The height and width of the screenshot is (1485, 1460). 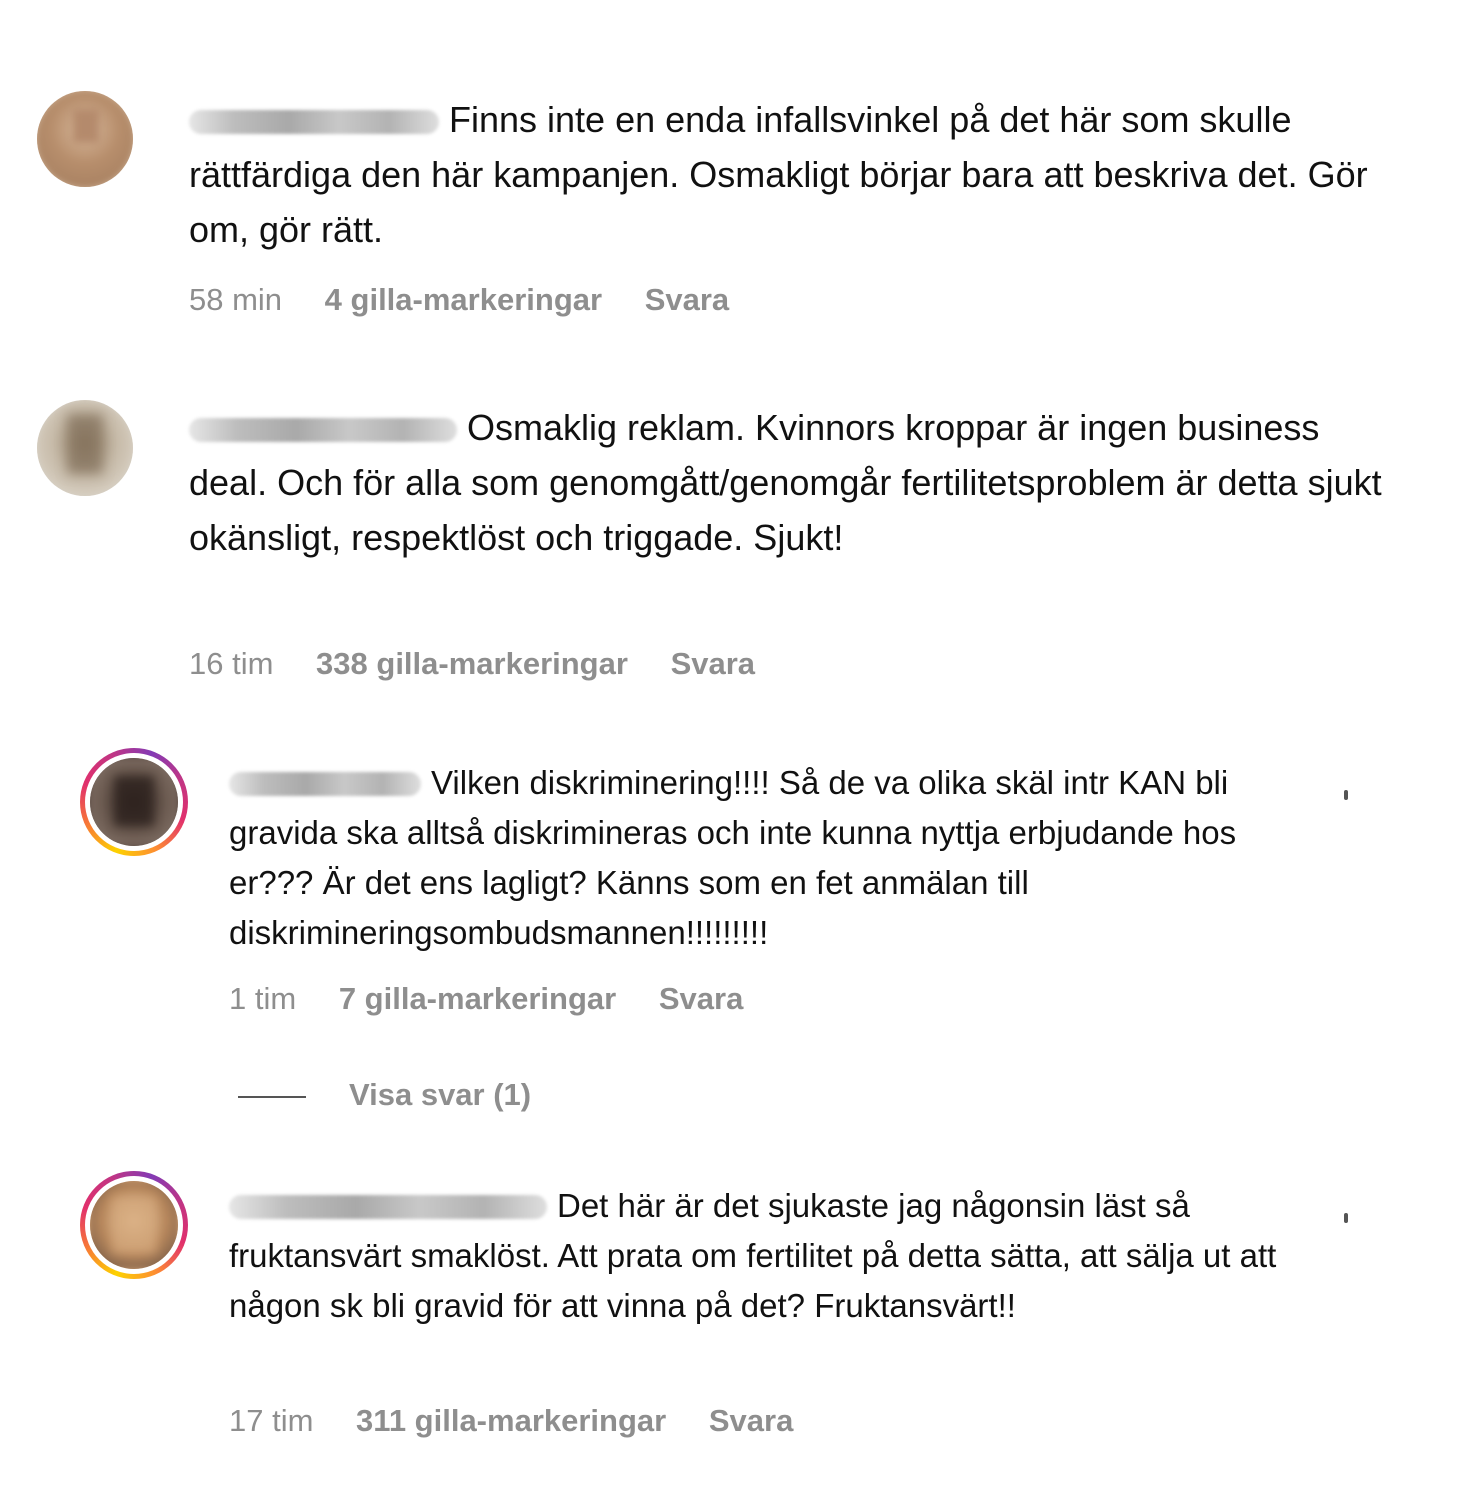 I want to click on comment-time: 17 tim, so click(x=271, y=1420).